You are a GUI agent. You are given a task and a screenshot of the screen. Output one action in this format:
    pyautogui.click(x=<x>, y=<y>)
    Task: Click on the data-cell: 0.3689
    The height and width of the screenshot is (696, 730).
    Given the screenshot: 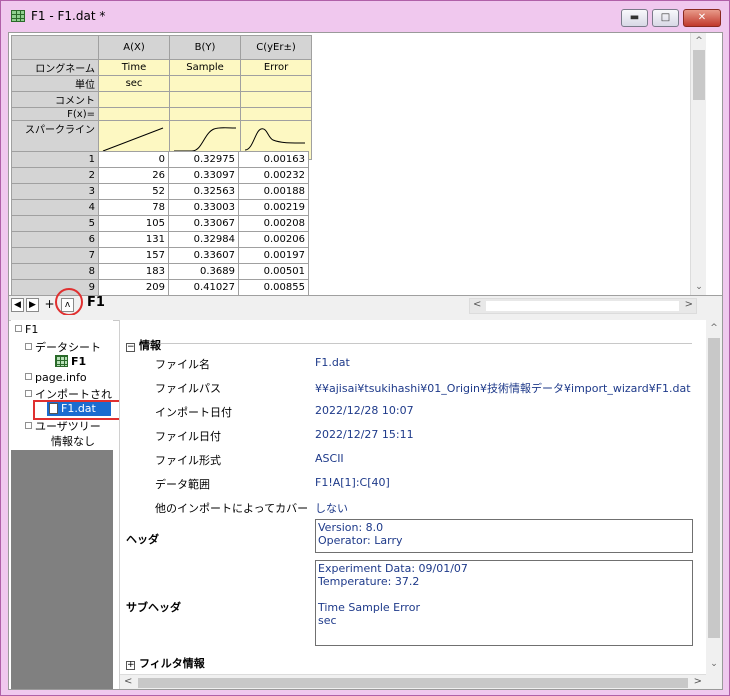 What is the action you would take?
    pyautogui.click(x=203, y=271)
    